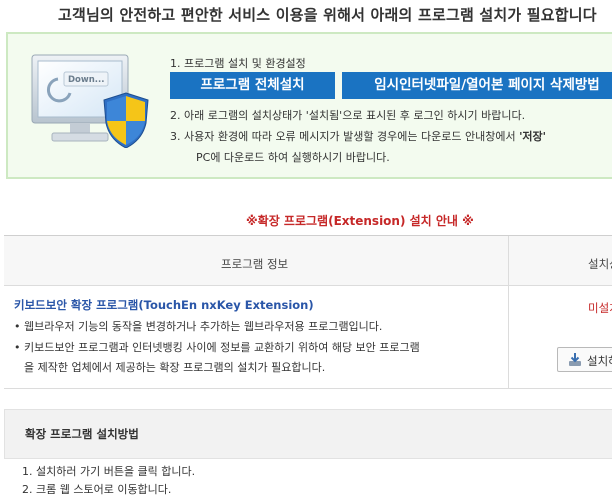 The height and width of the screenshot is (497, 612). Describe the element at coordinates (533, 136) in the screenshot. I see `setup-step3-bold: '저장'` at that location.